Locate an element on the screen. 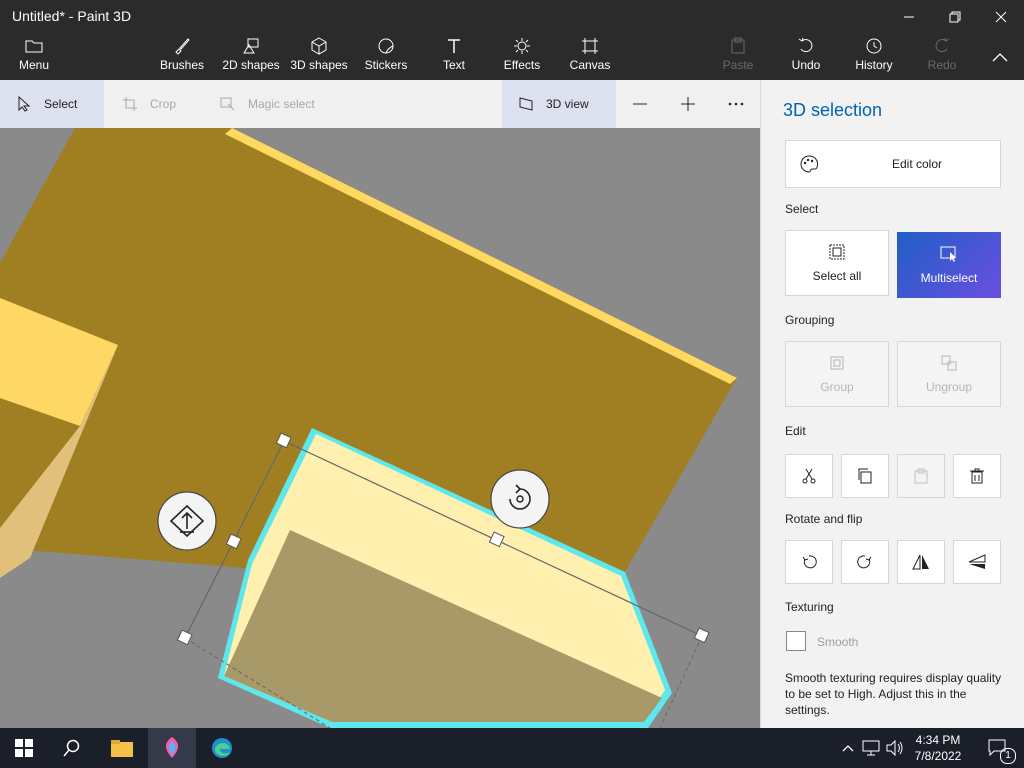  restore-button is located at coordinates (955, 17).